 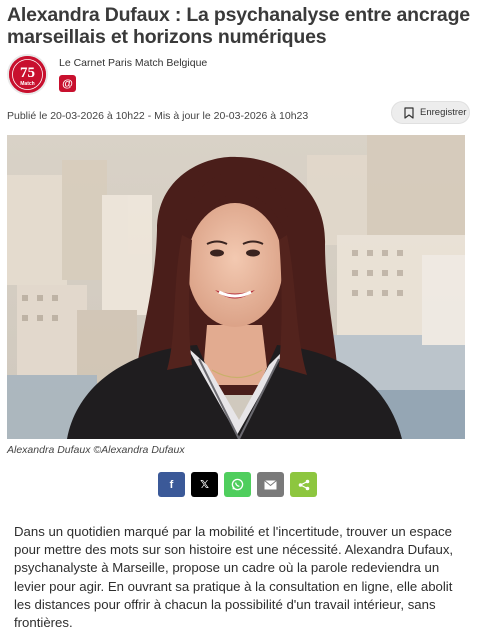 What do you see at coordinates (67, 83) in the screenshot?
I see `author-contact-icon: @` at bounding box center [67, 83].